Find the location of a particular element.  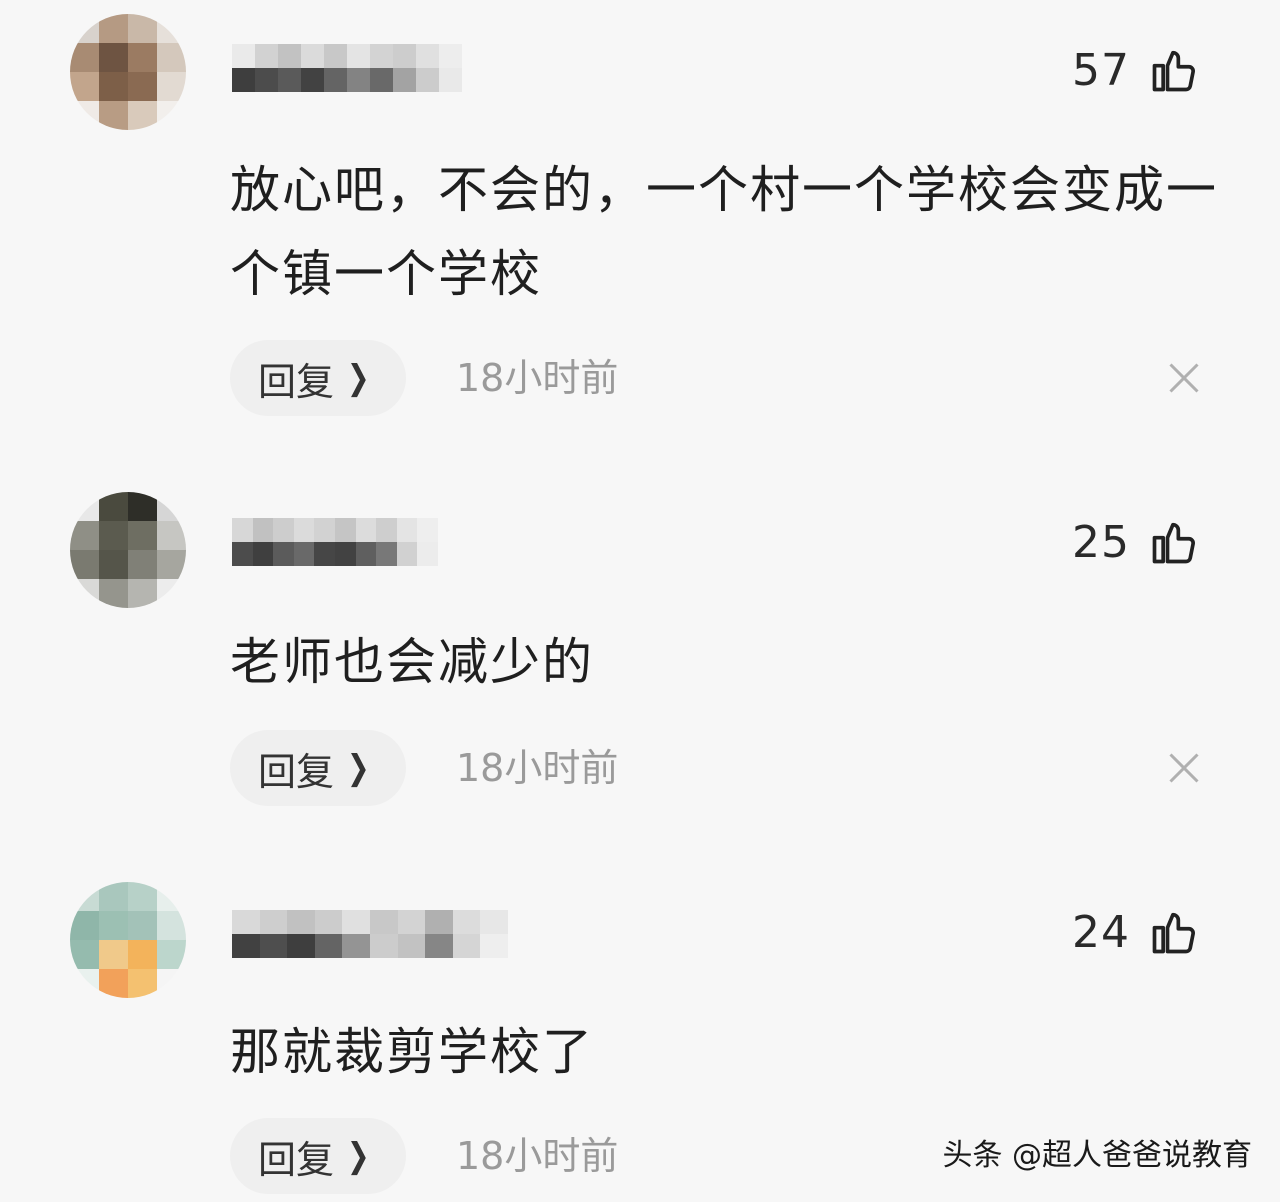

like-count: 57 is located at coordinates (1101, 70).